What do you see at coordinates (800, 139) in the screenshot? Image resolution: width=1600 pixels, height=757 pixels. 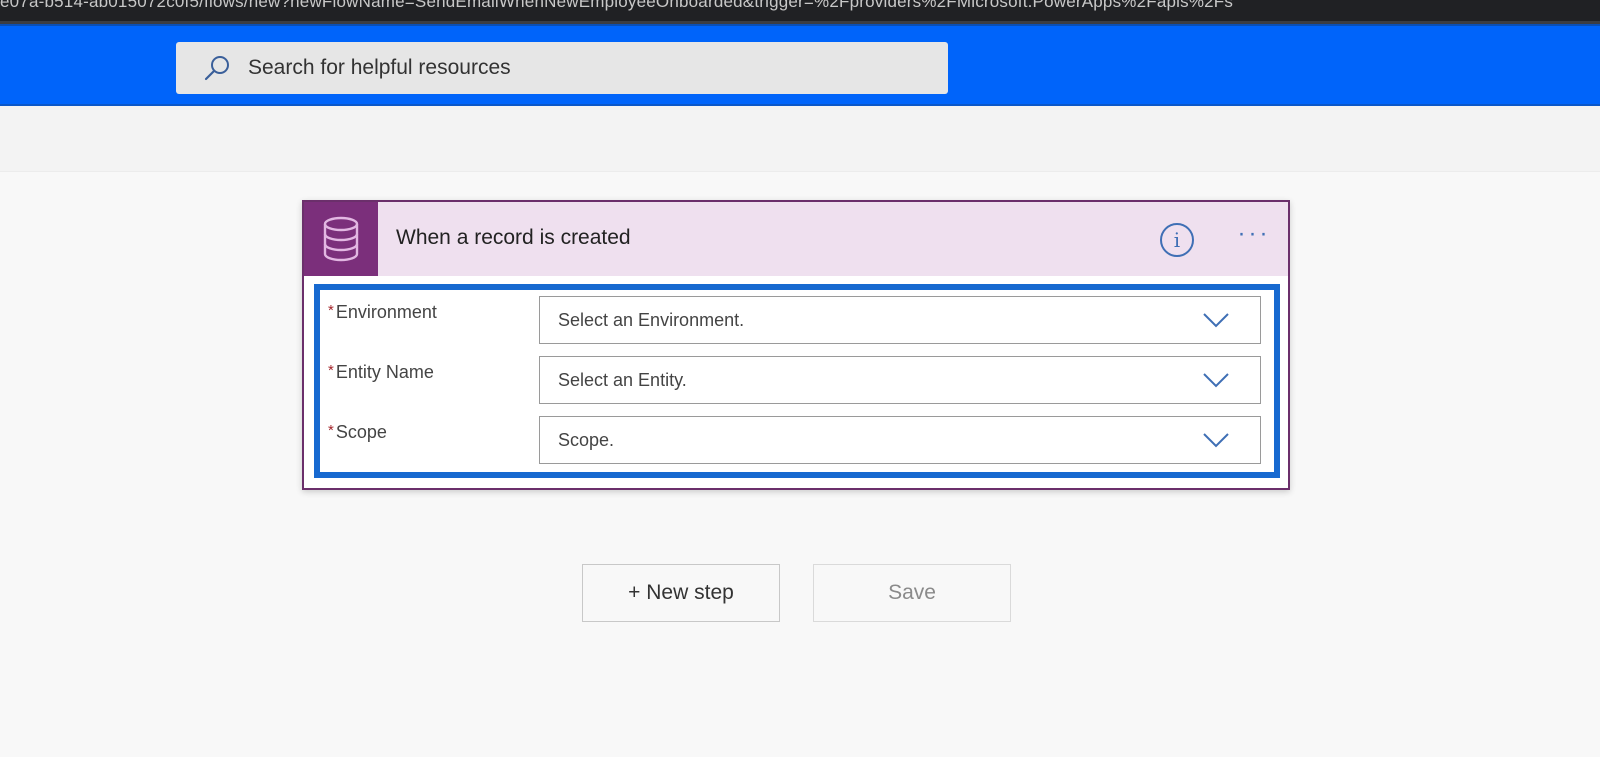 I see `command-bar` at bounding box center [800, 139].